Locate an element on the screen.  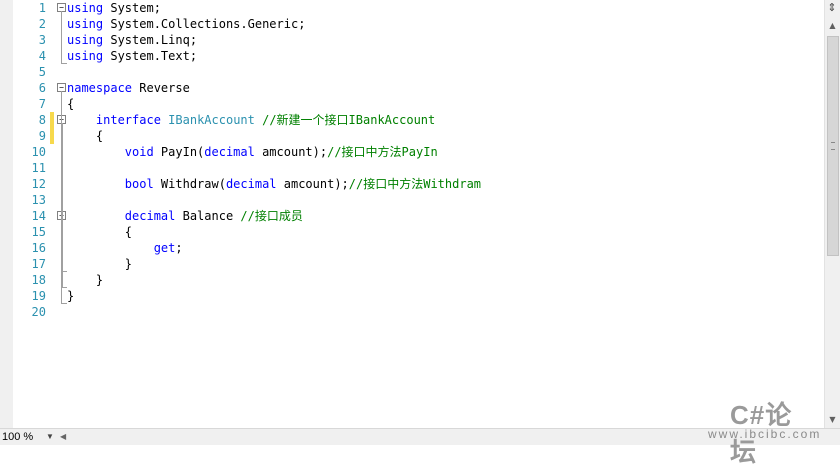
code-line: 5 is located at coordinates (412, 72).